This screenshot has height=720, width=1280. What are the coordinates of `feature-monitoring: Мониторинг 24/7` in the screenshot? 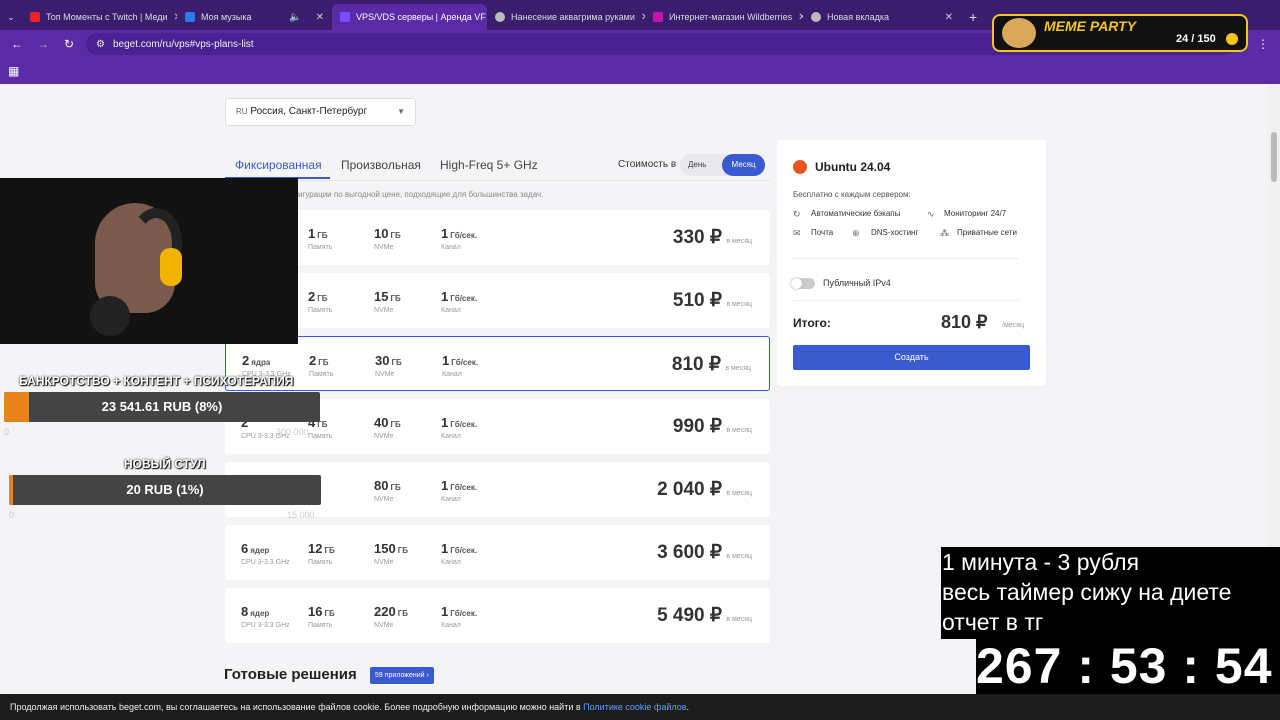 It's located at (975, 213).